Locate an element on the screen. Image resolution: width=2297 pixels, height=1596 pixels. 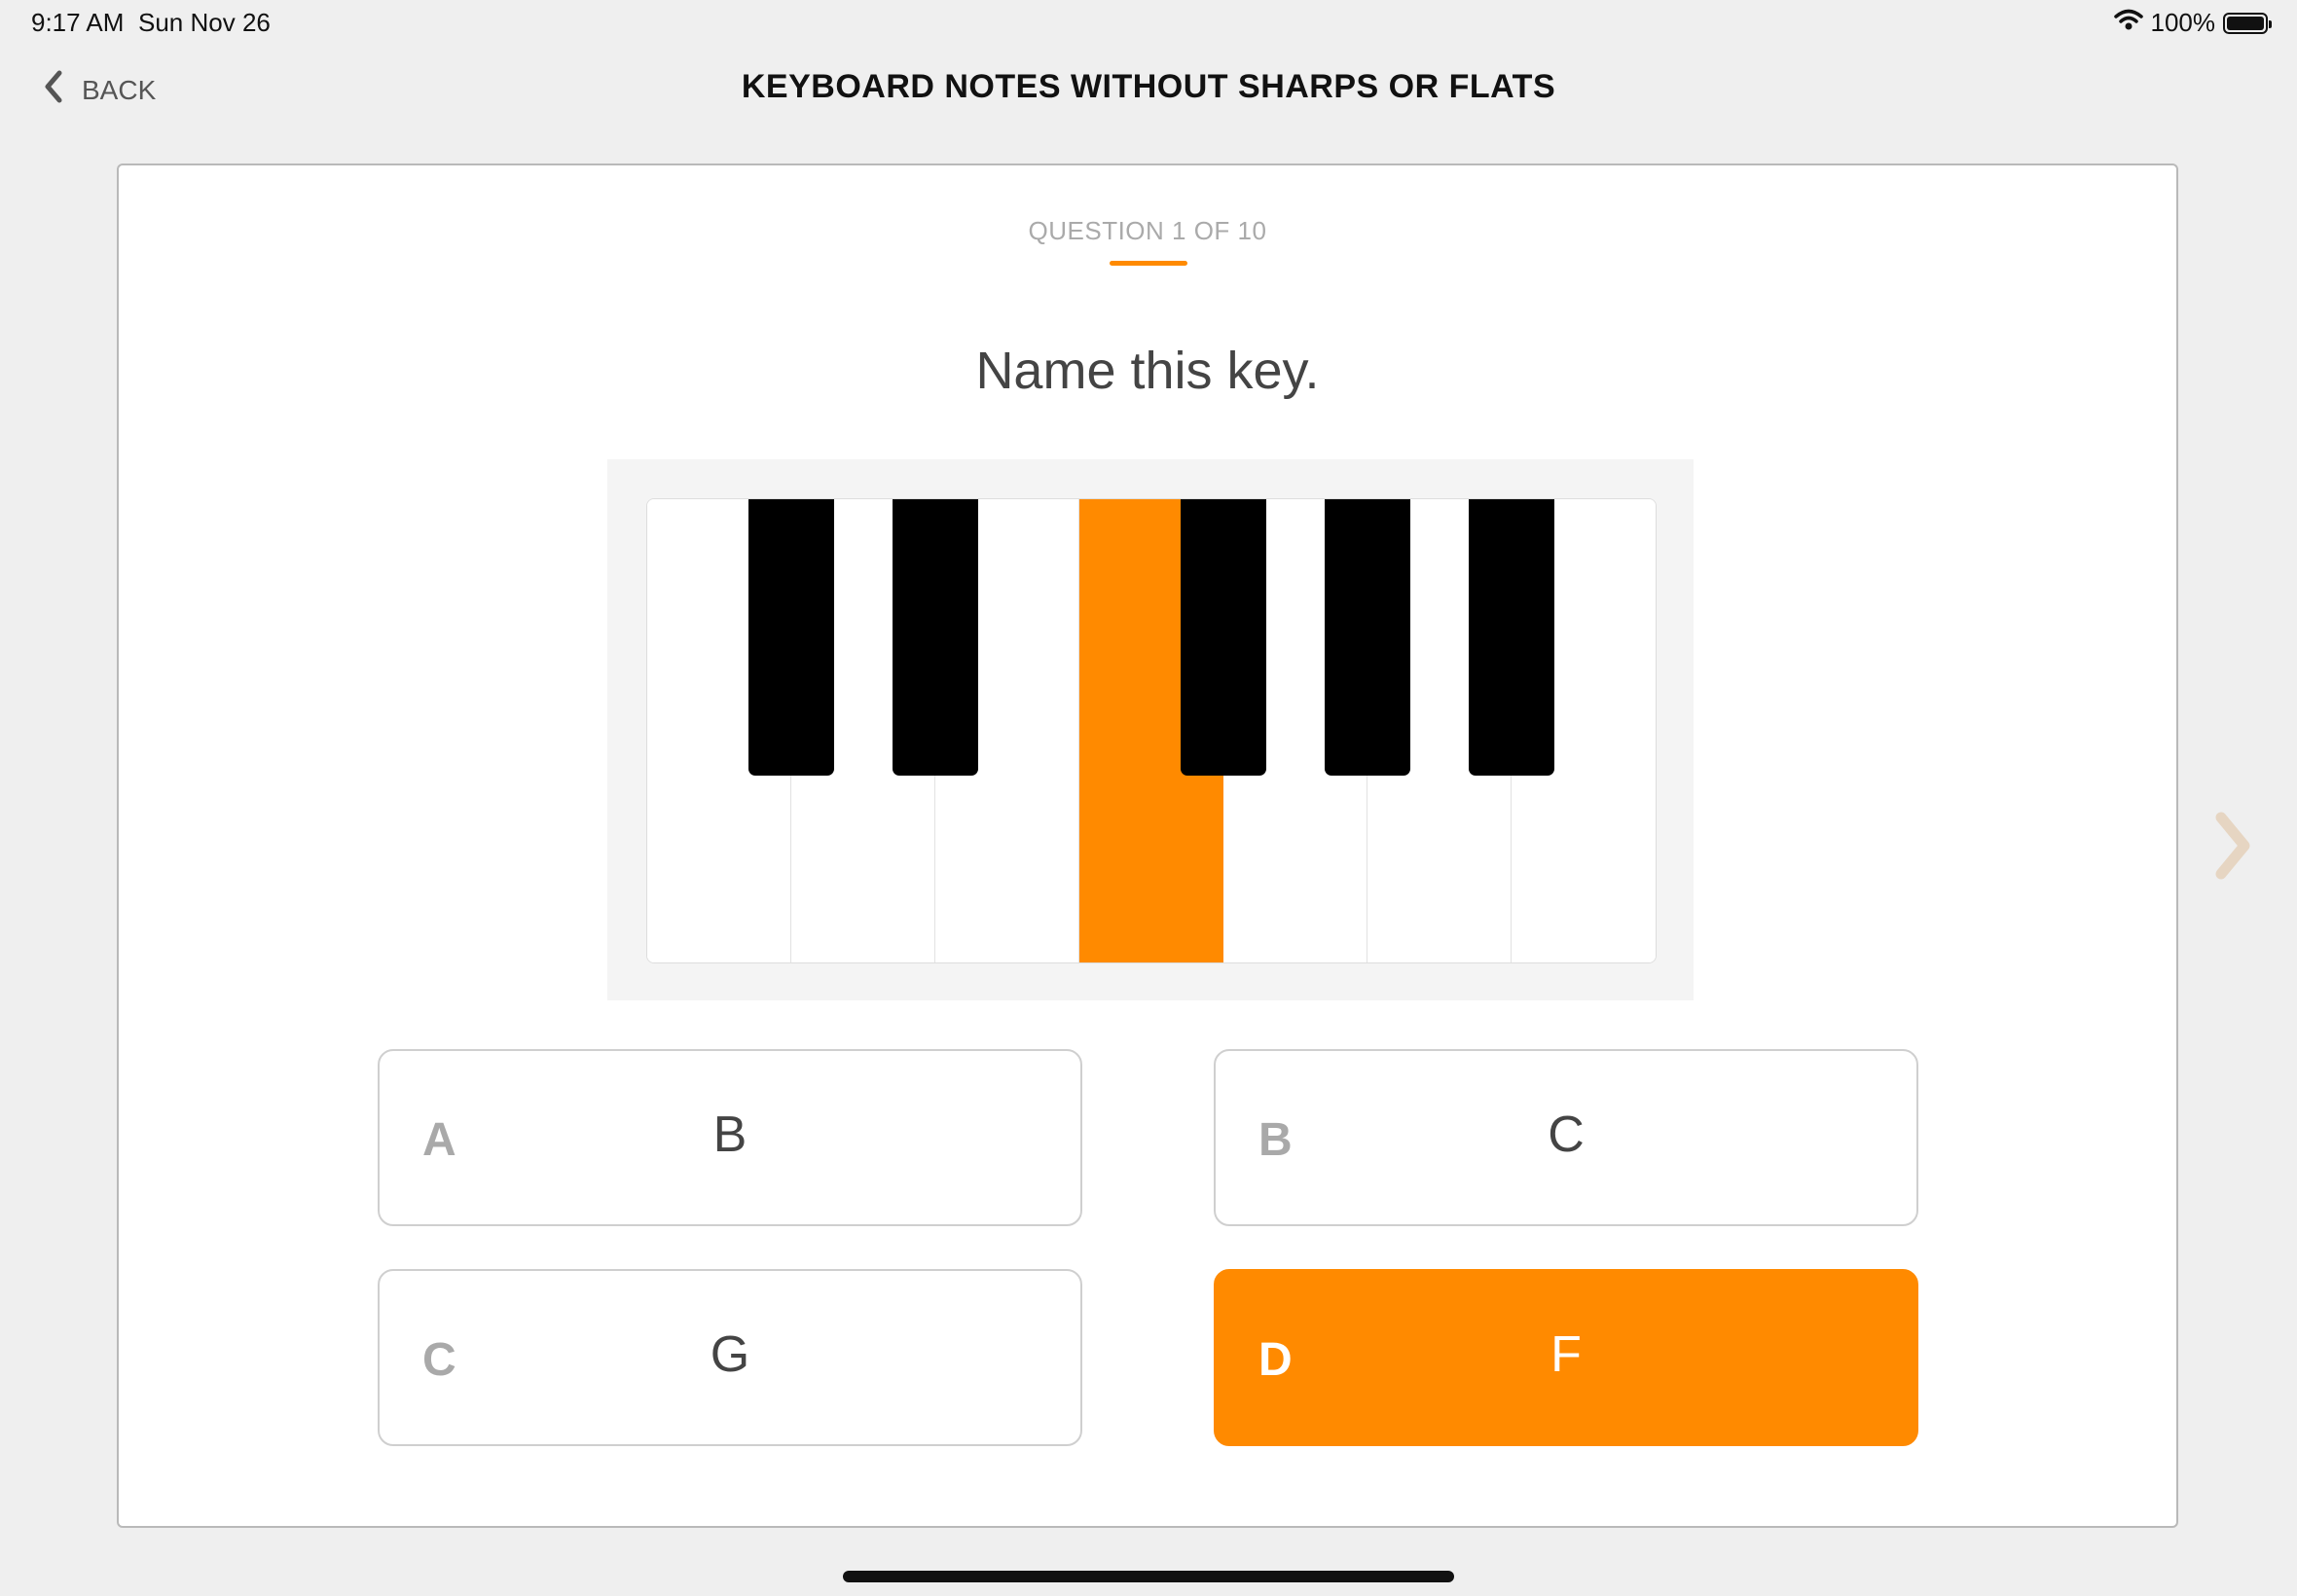
question-progress-indicator is located at coordinates (1148, 263).